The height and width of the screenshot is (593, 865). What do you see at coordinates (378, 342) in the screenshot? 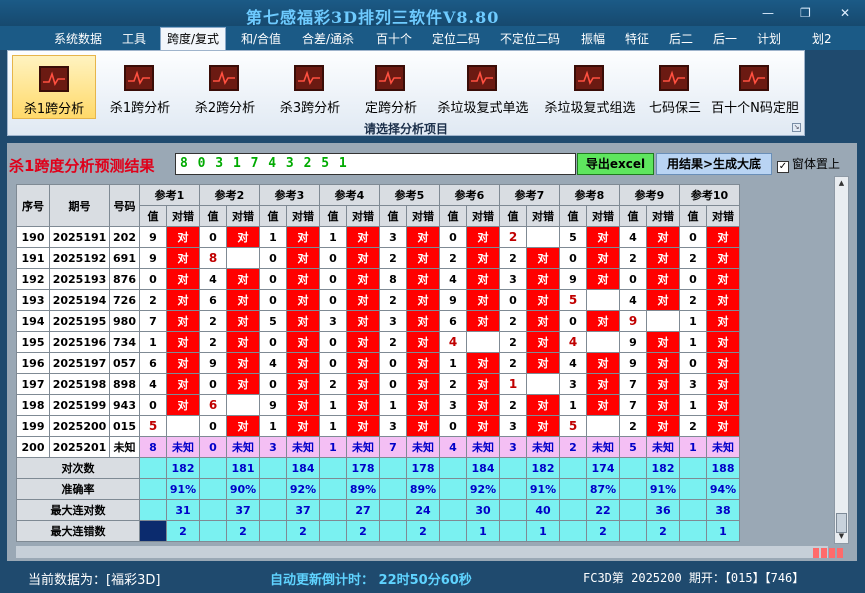
I see `table-row: 195 2025196 734 1 对 2 对 0 对 0 对 2 对 4 2 对 4 9 对 1 对` at bounding box center [378, 342].